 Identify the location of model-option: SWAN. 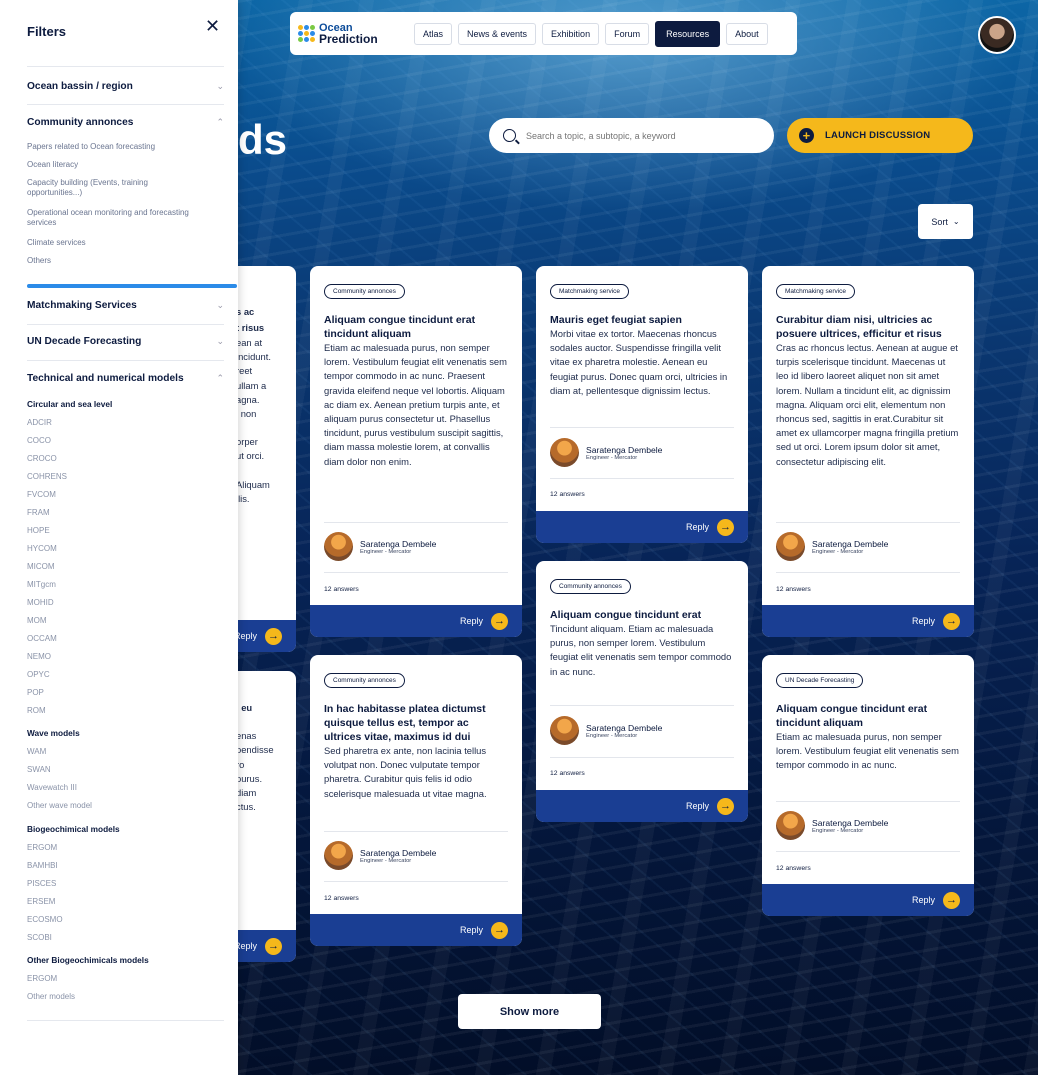
(39, 769).